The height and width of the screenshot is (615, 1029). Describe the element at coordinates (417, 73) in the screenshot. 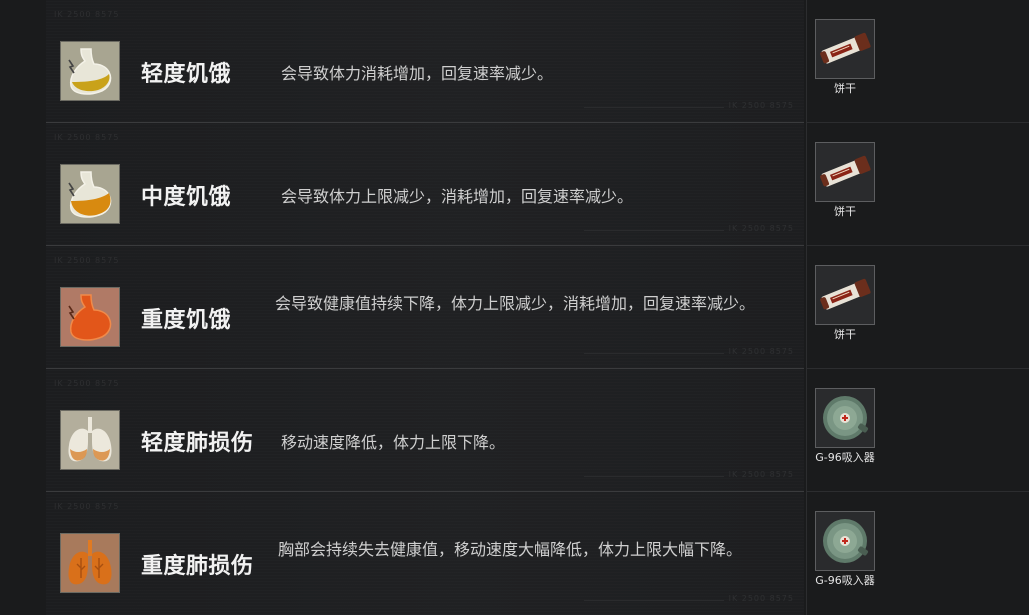

I see `condition-description: 会导致体力消耗增加，回复速率减少。` at that location.